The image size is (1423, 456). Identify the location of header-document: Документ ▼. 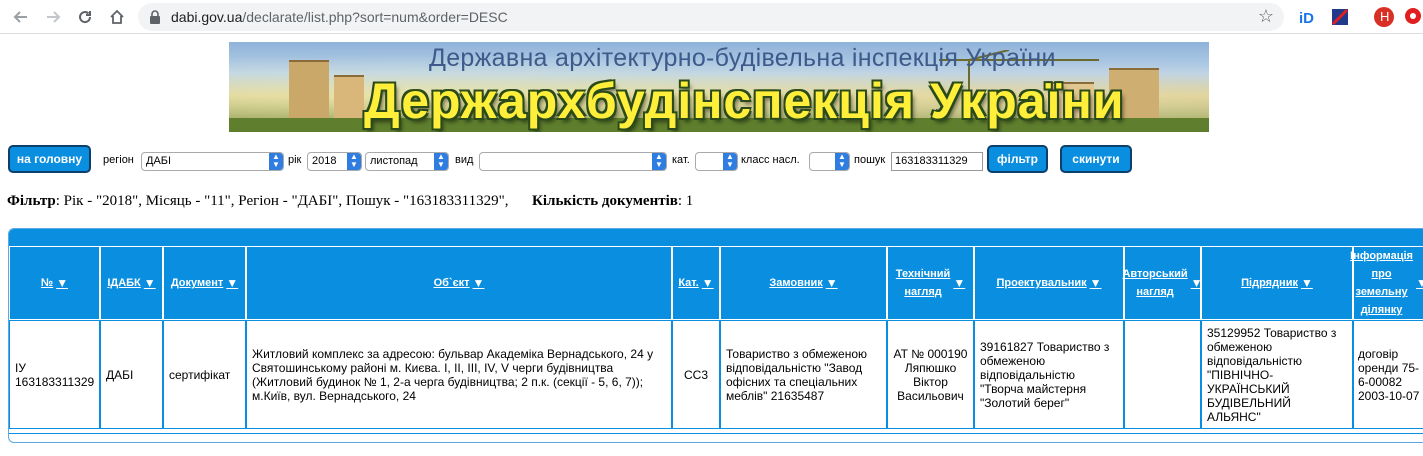
(204, 283).